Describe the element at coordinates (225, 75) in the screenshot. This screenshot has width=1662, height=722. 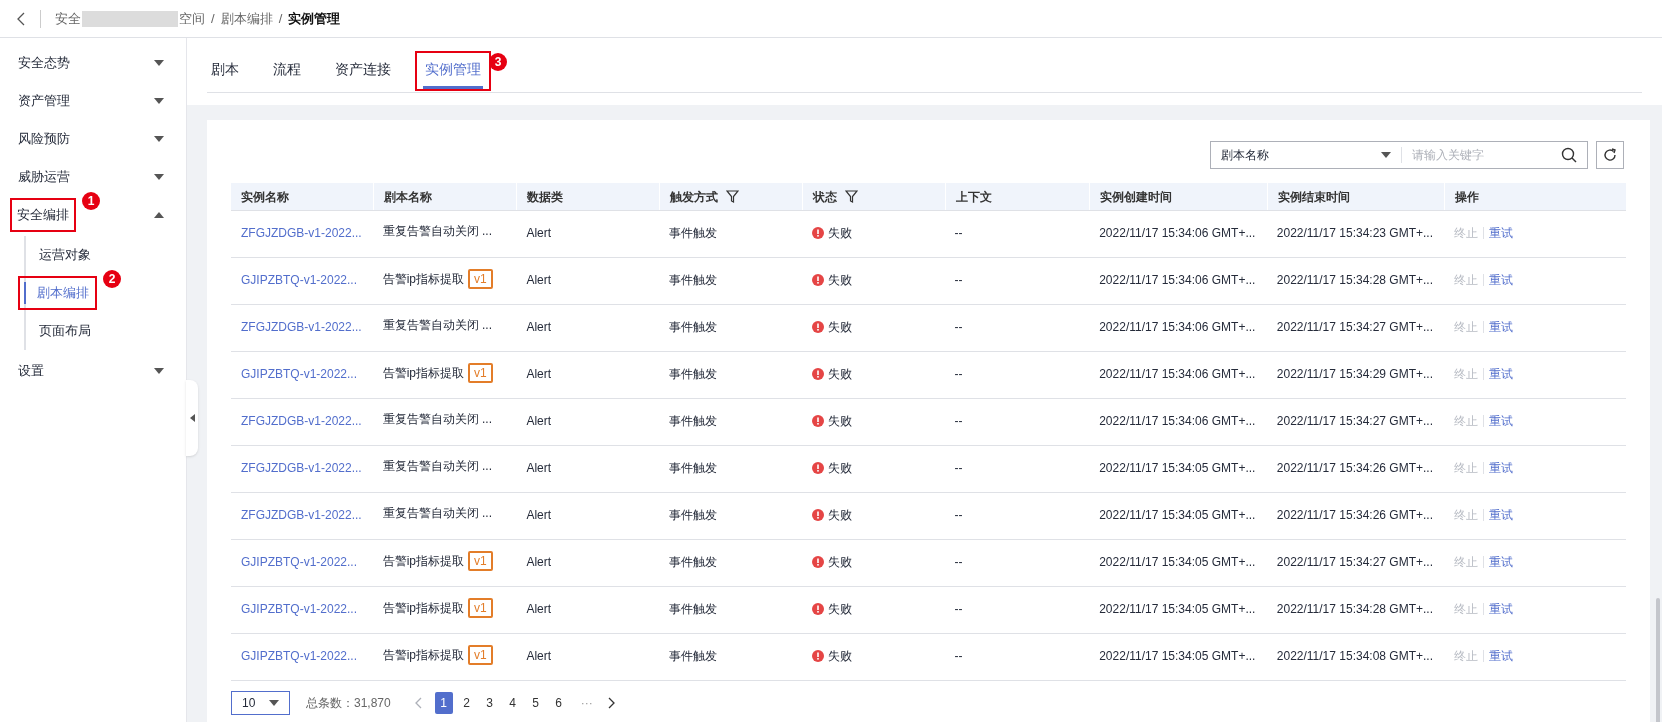
I see `tab: 剧本` at that location.